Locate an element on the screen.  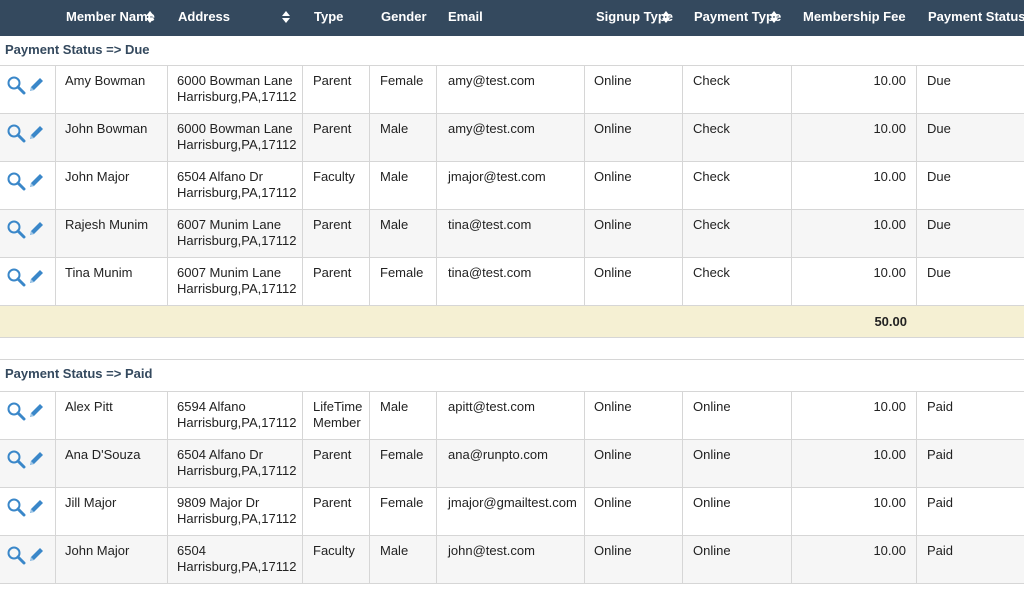
group-label: Payment Status => Due is located at coordinates (77, 49).